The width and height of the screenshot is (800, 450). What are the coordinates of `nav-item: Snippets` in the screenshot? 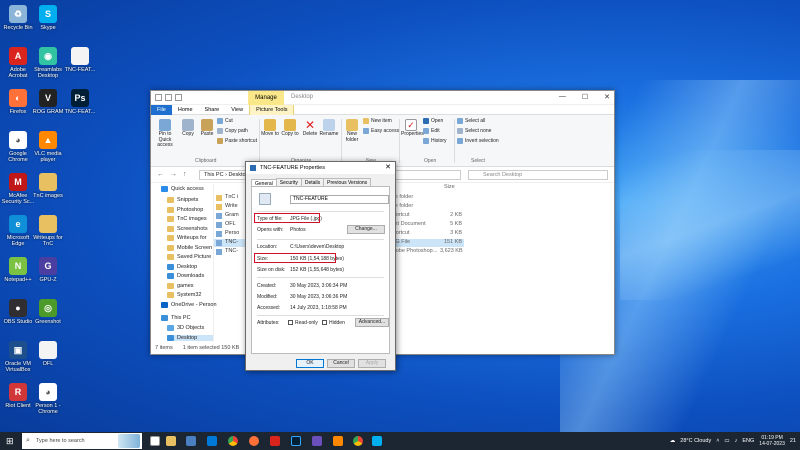 It's located at (182, 200).